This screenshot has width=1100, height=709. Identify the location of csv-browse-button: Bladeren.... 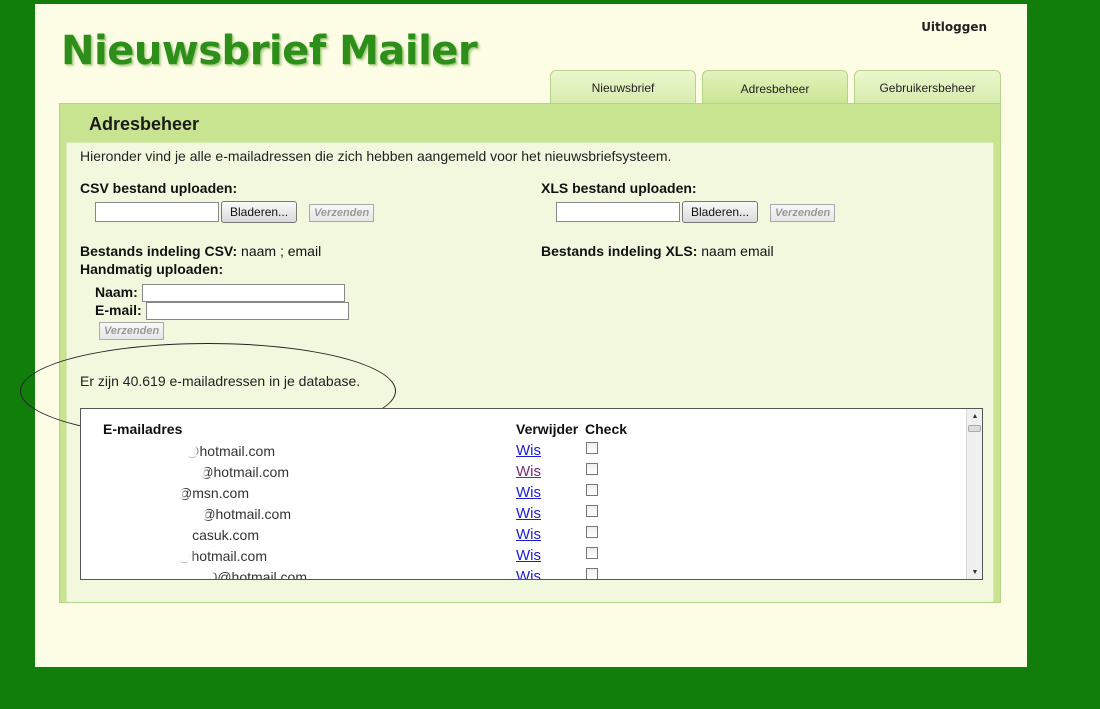
(259, 212).